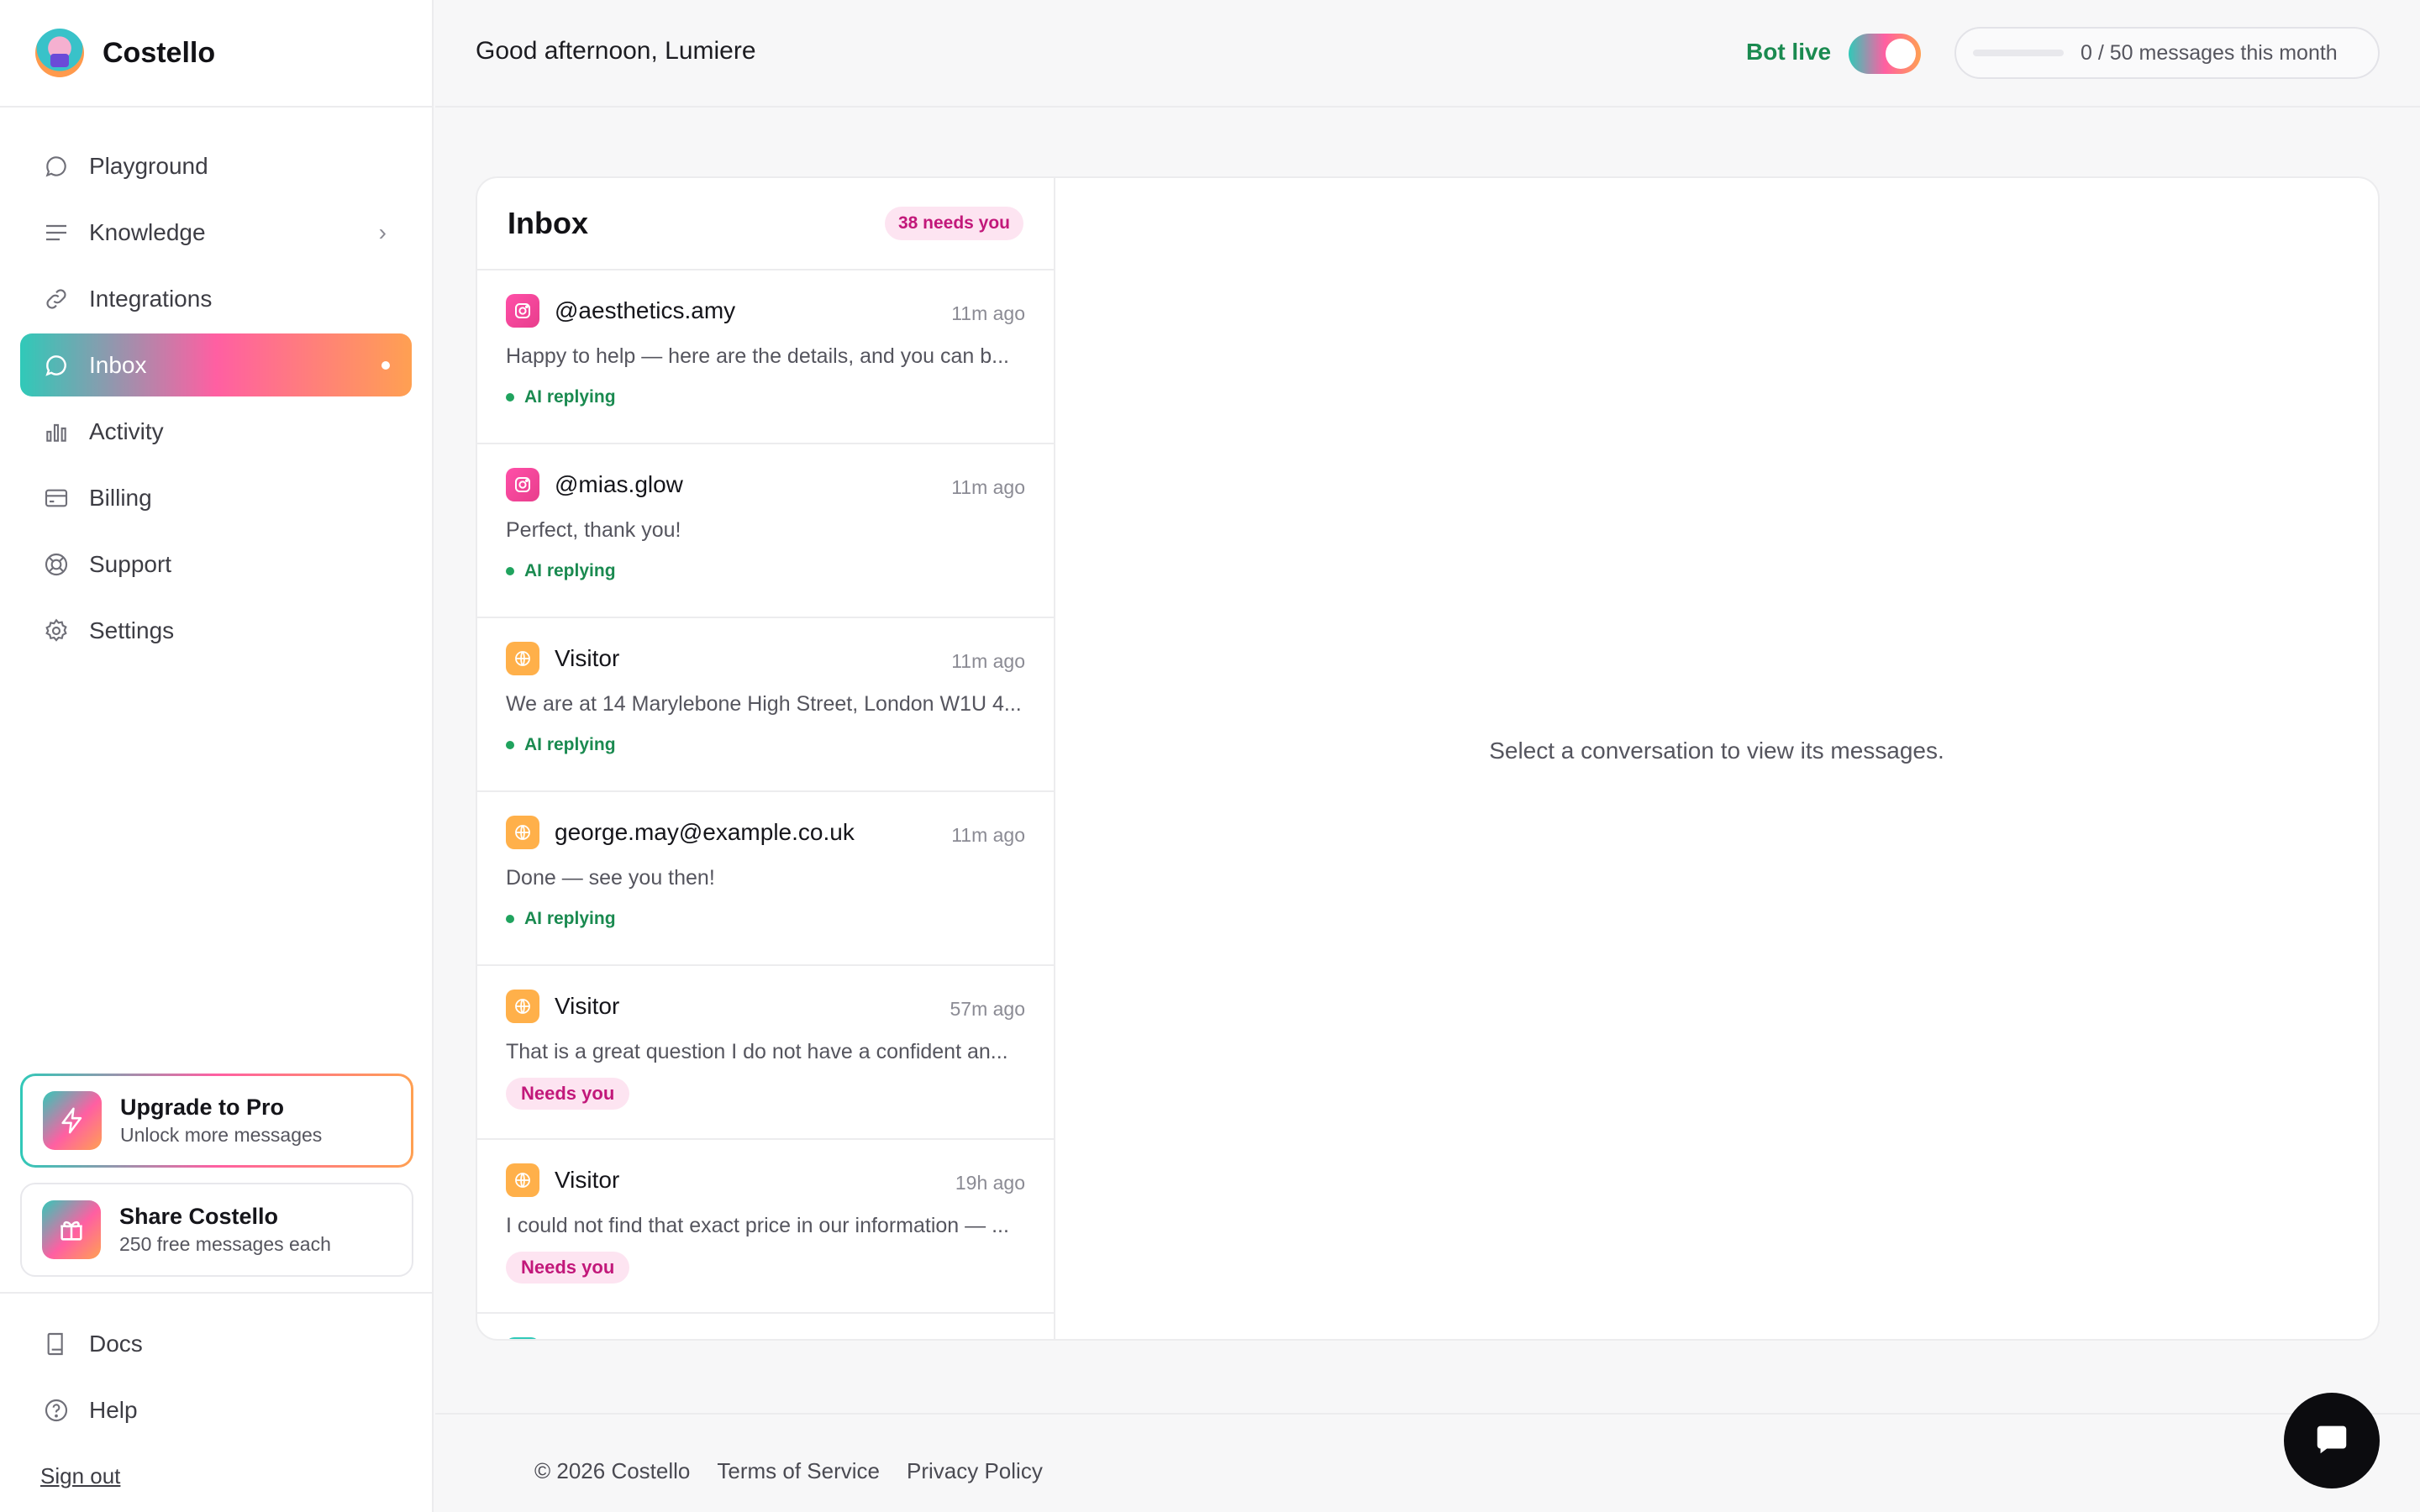 The image size is (2420, 1512). What do you see at coordinates (548, 223) in the screenshot?
I see `inbox-title: Inbox` at bounding box center [548, 223].